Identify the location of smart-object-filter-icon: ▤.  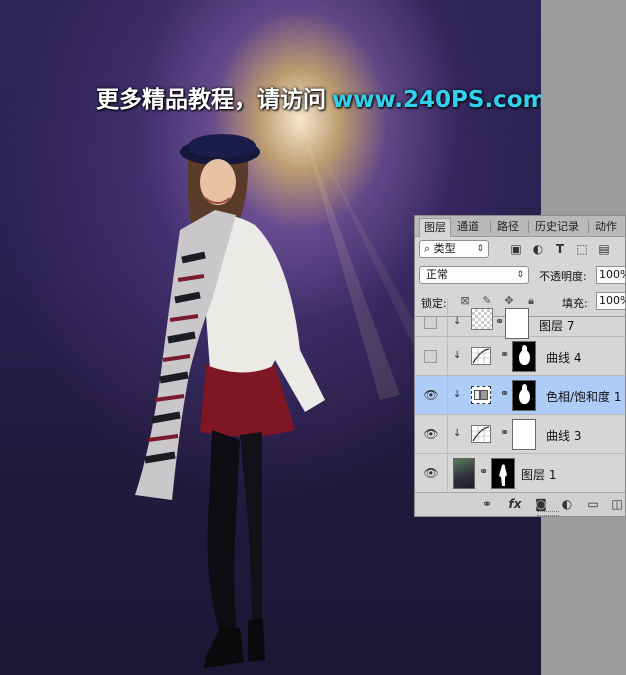
(604, 249).